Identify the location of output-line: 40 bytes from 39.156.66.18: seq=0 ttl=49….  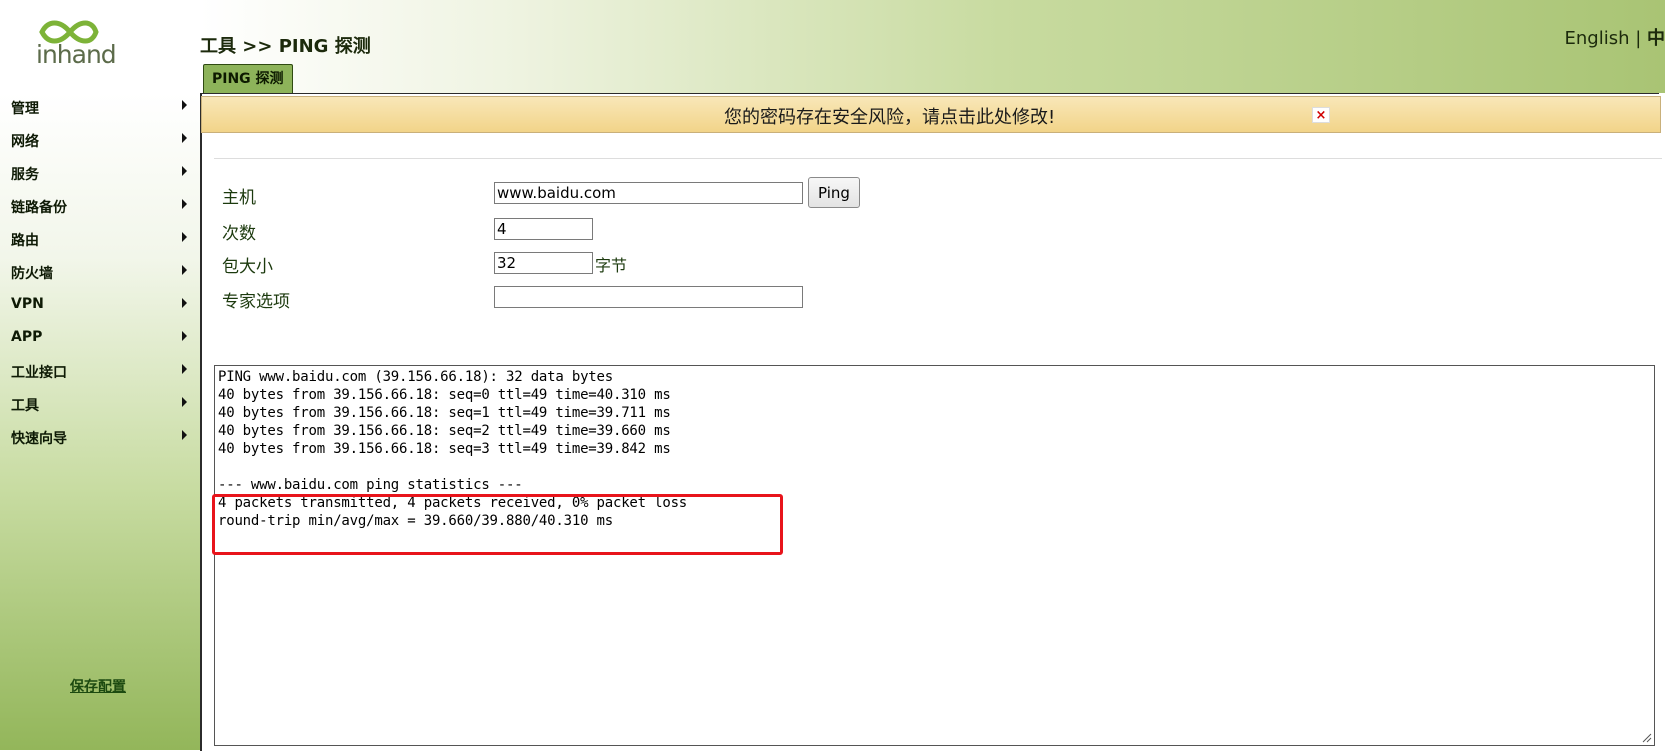
(444, 395).